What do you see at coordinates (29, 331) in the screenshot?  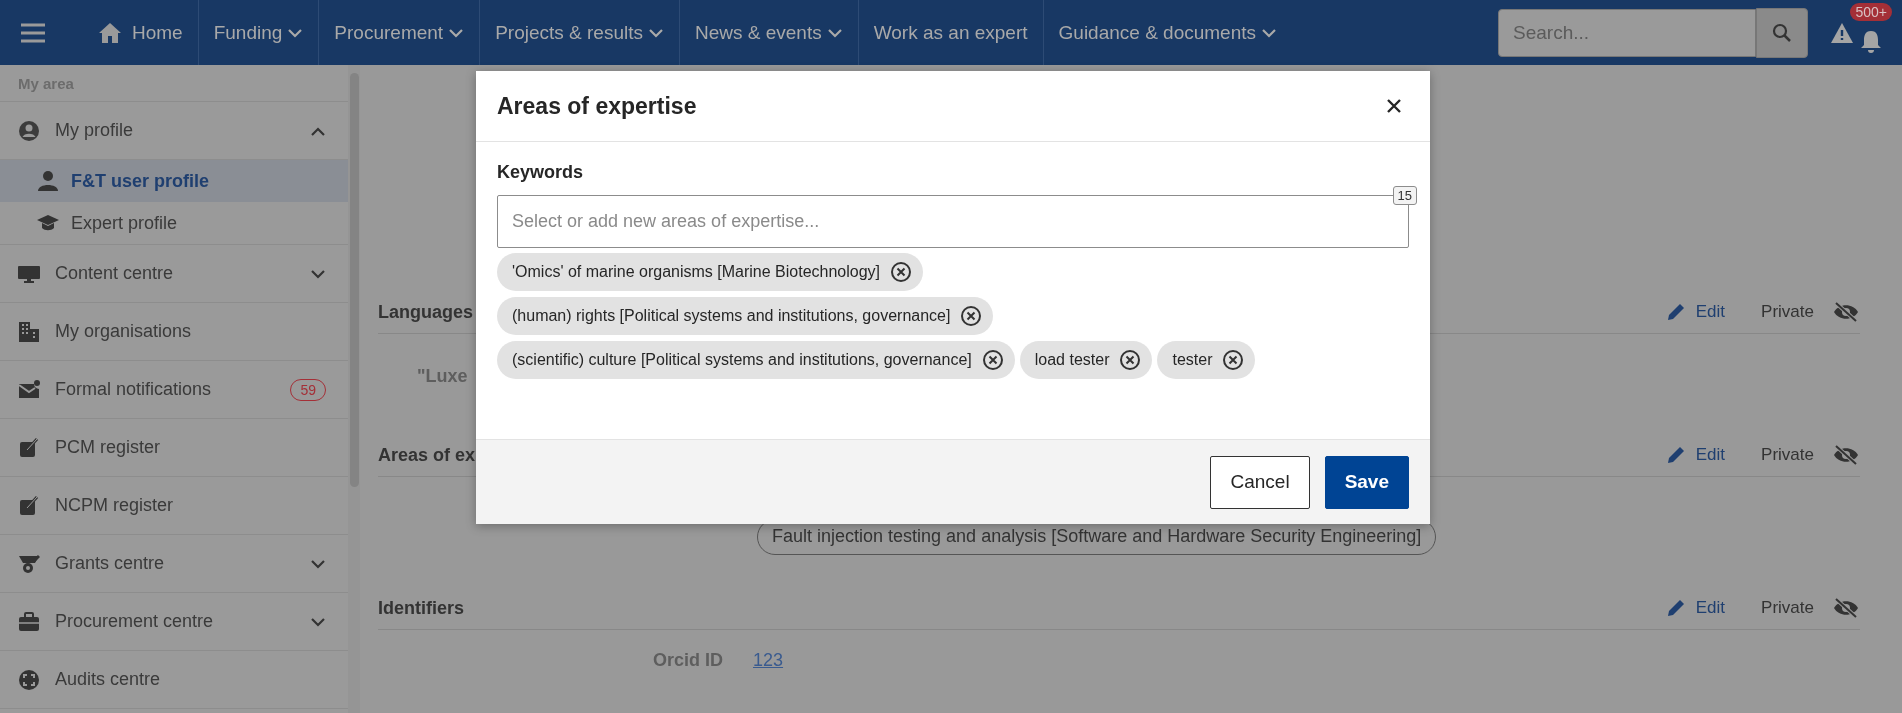 I see `building-icon` at bounding box center [29, 331].